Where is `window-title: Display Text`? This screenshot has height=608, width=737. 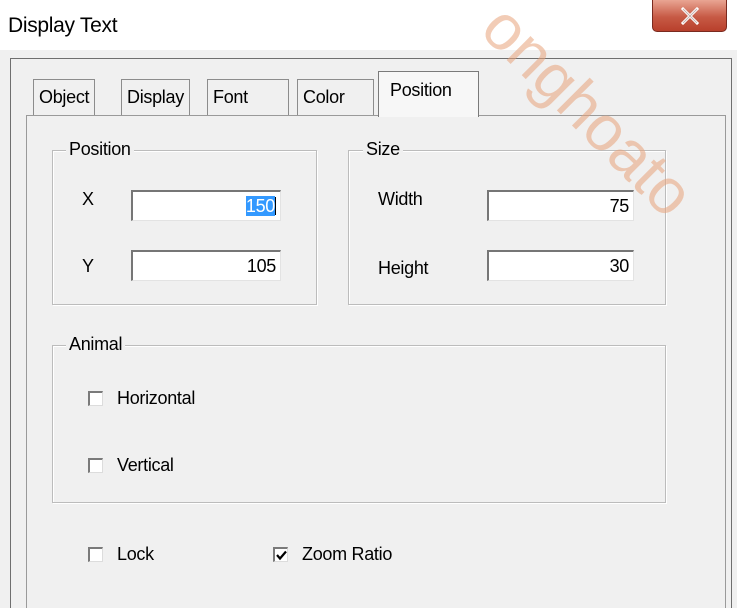 window-title: Display Text is located at coordinates (63, 25).